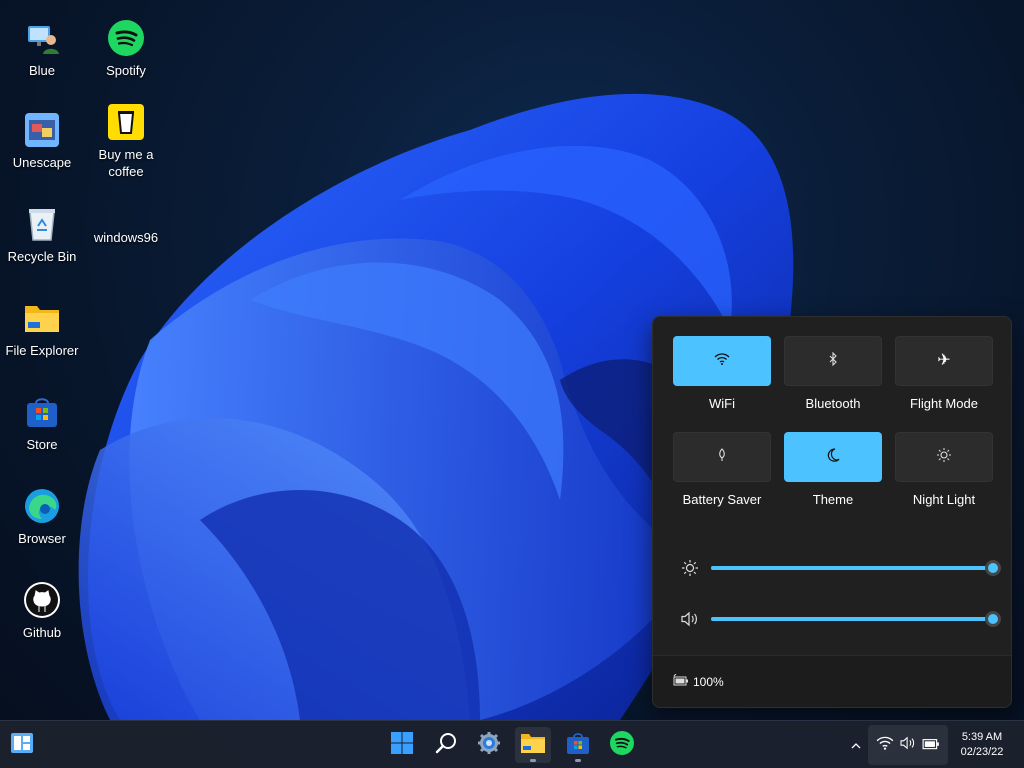 The height and width of the screenshot is (768, 1024). Describe the element at coordinates (982, 752) in the screenshot. I see `clock-date: 02/23/22` at that location.